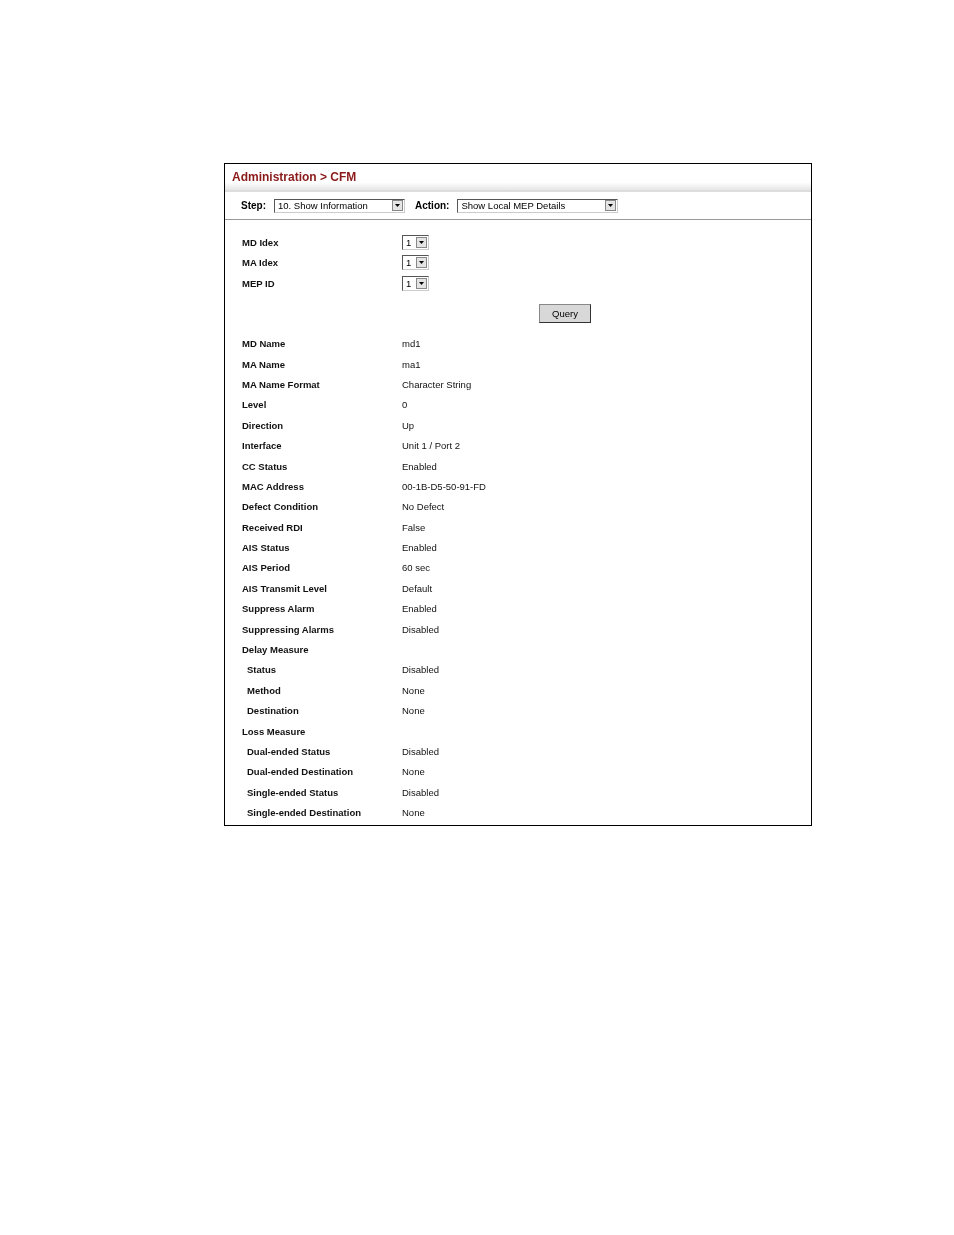  What do you see at coordinates (261, 242) in the screenshot?
I see `field-label: MD Idex` at bounding box center [261, 242].